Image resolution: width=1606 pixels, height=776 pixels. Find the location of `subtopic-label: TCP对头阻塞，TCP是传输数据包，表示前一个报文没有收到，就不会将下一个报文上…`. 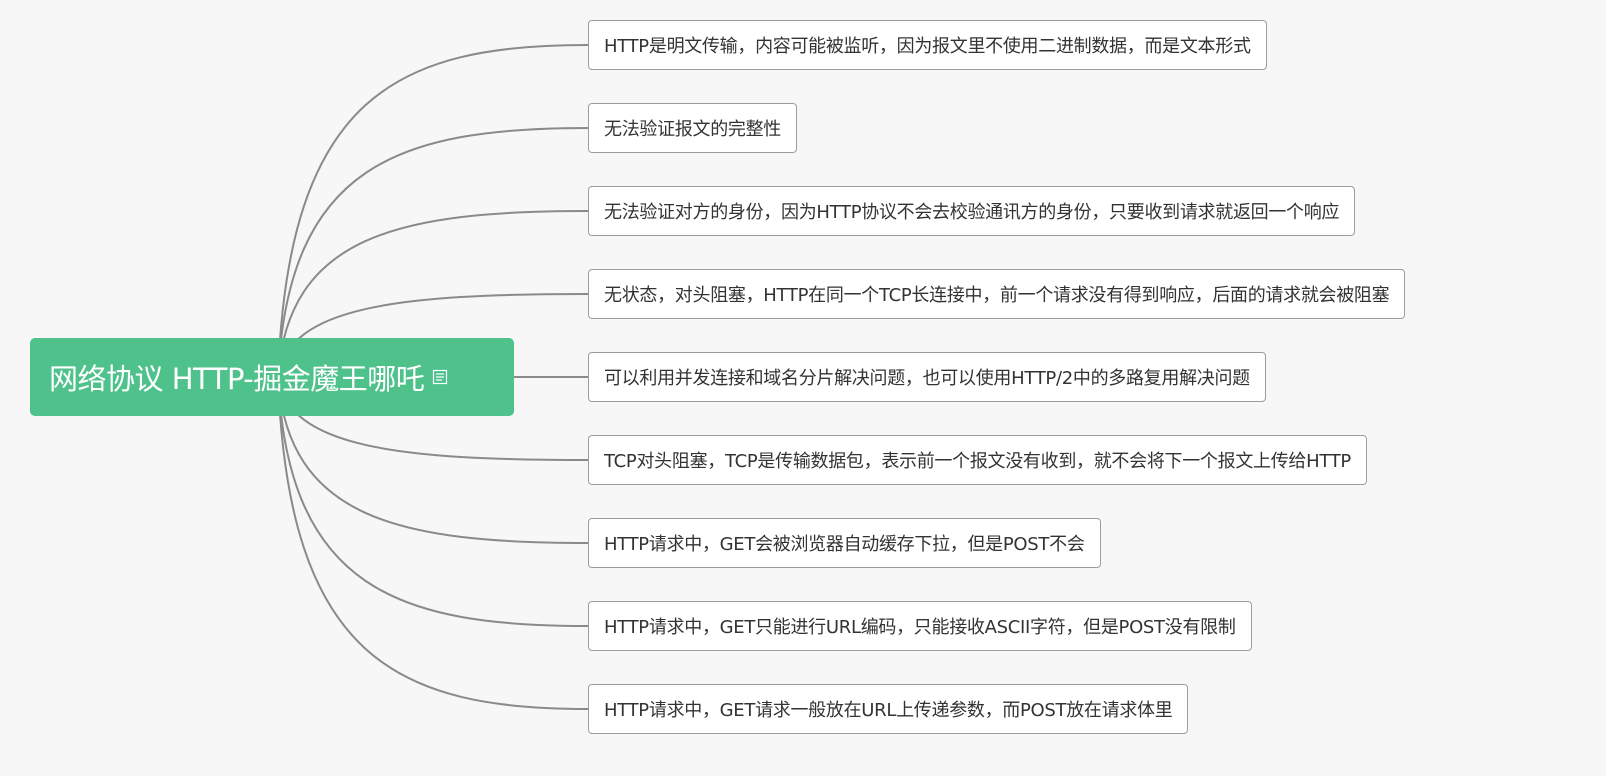

subtopic-label: TCP对头阻塞，TCP是传输数据包，表示前一个报文没有收到，就不会将下一个报文上… is located at coordinates (977, 461).